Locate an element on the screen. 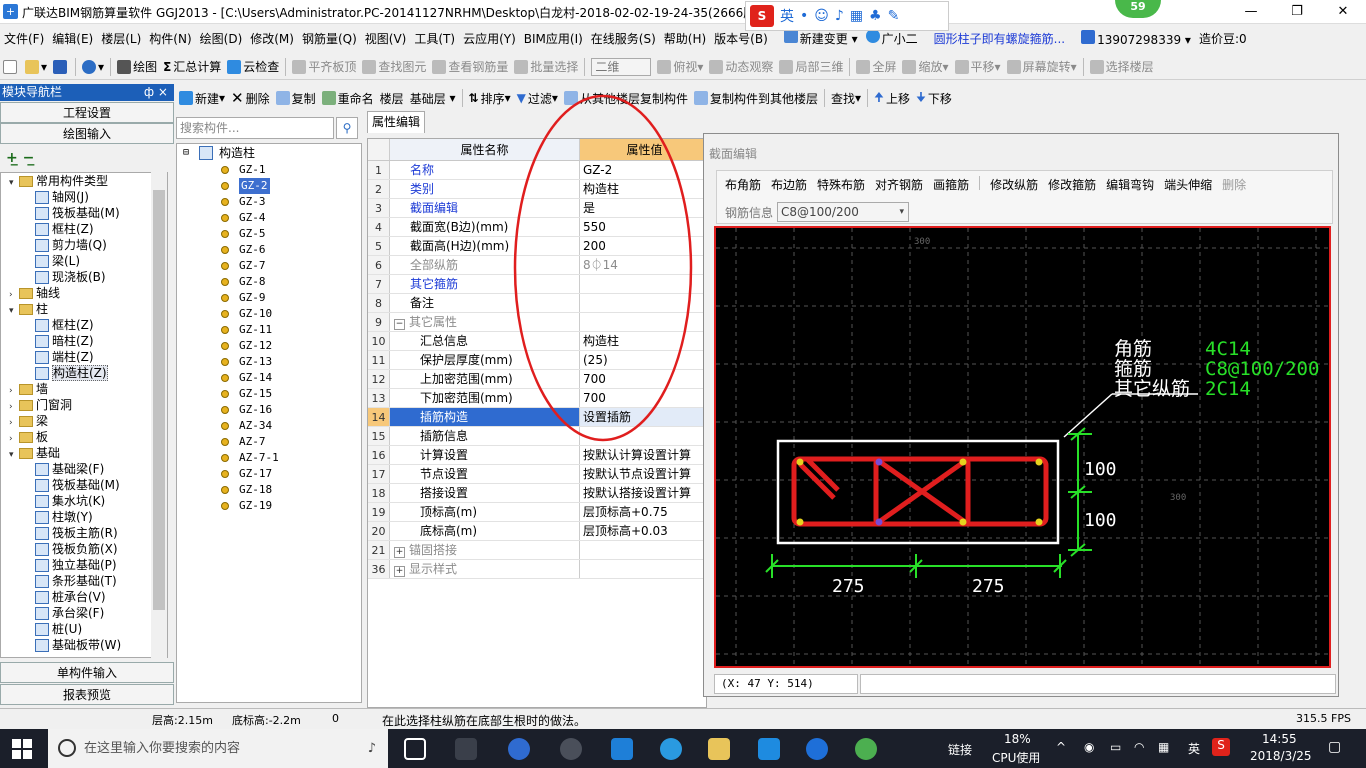  property-row: 16 计算设置 按默认计算设置计算 is located at coordinates (537, 455).